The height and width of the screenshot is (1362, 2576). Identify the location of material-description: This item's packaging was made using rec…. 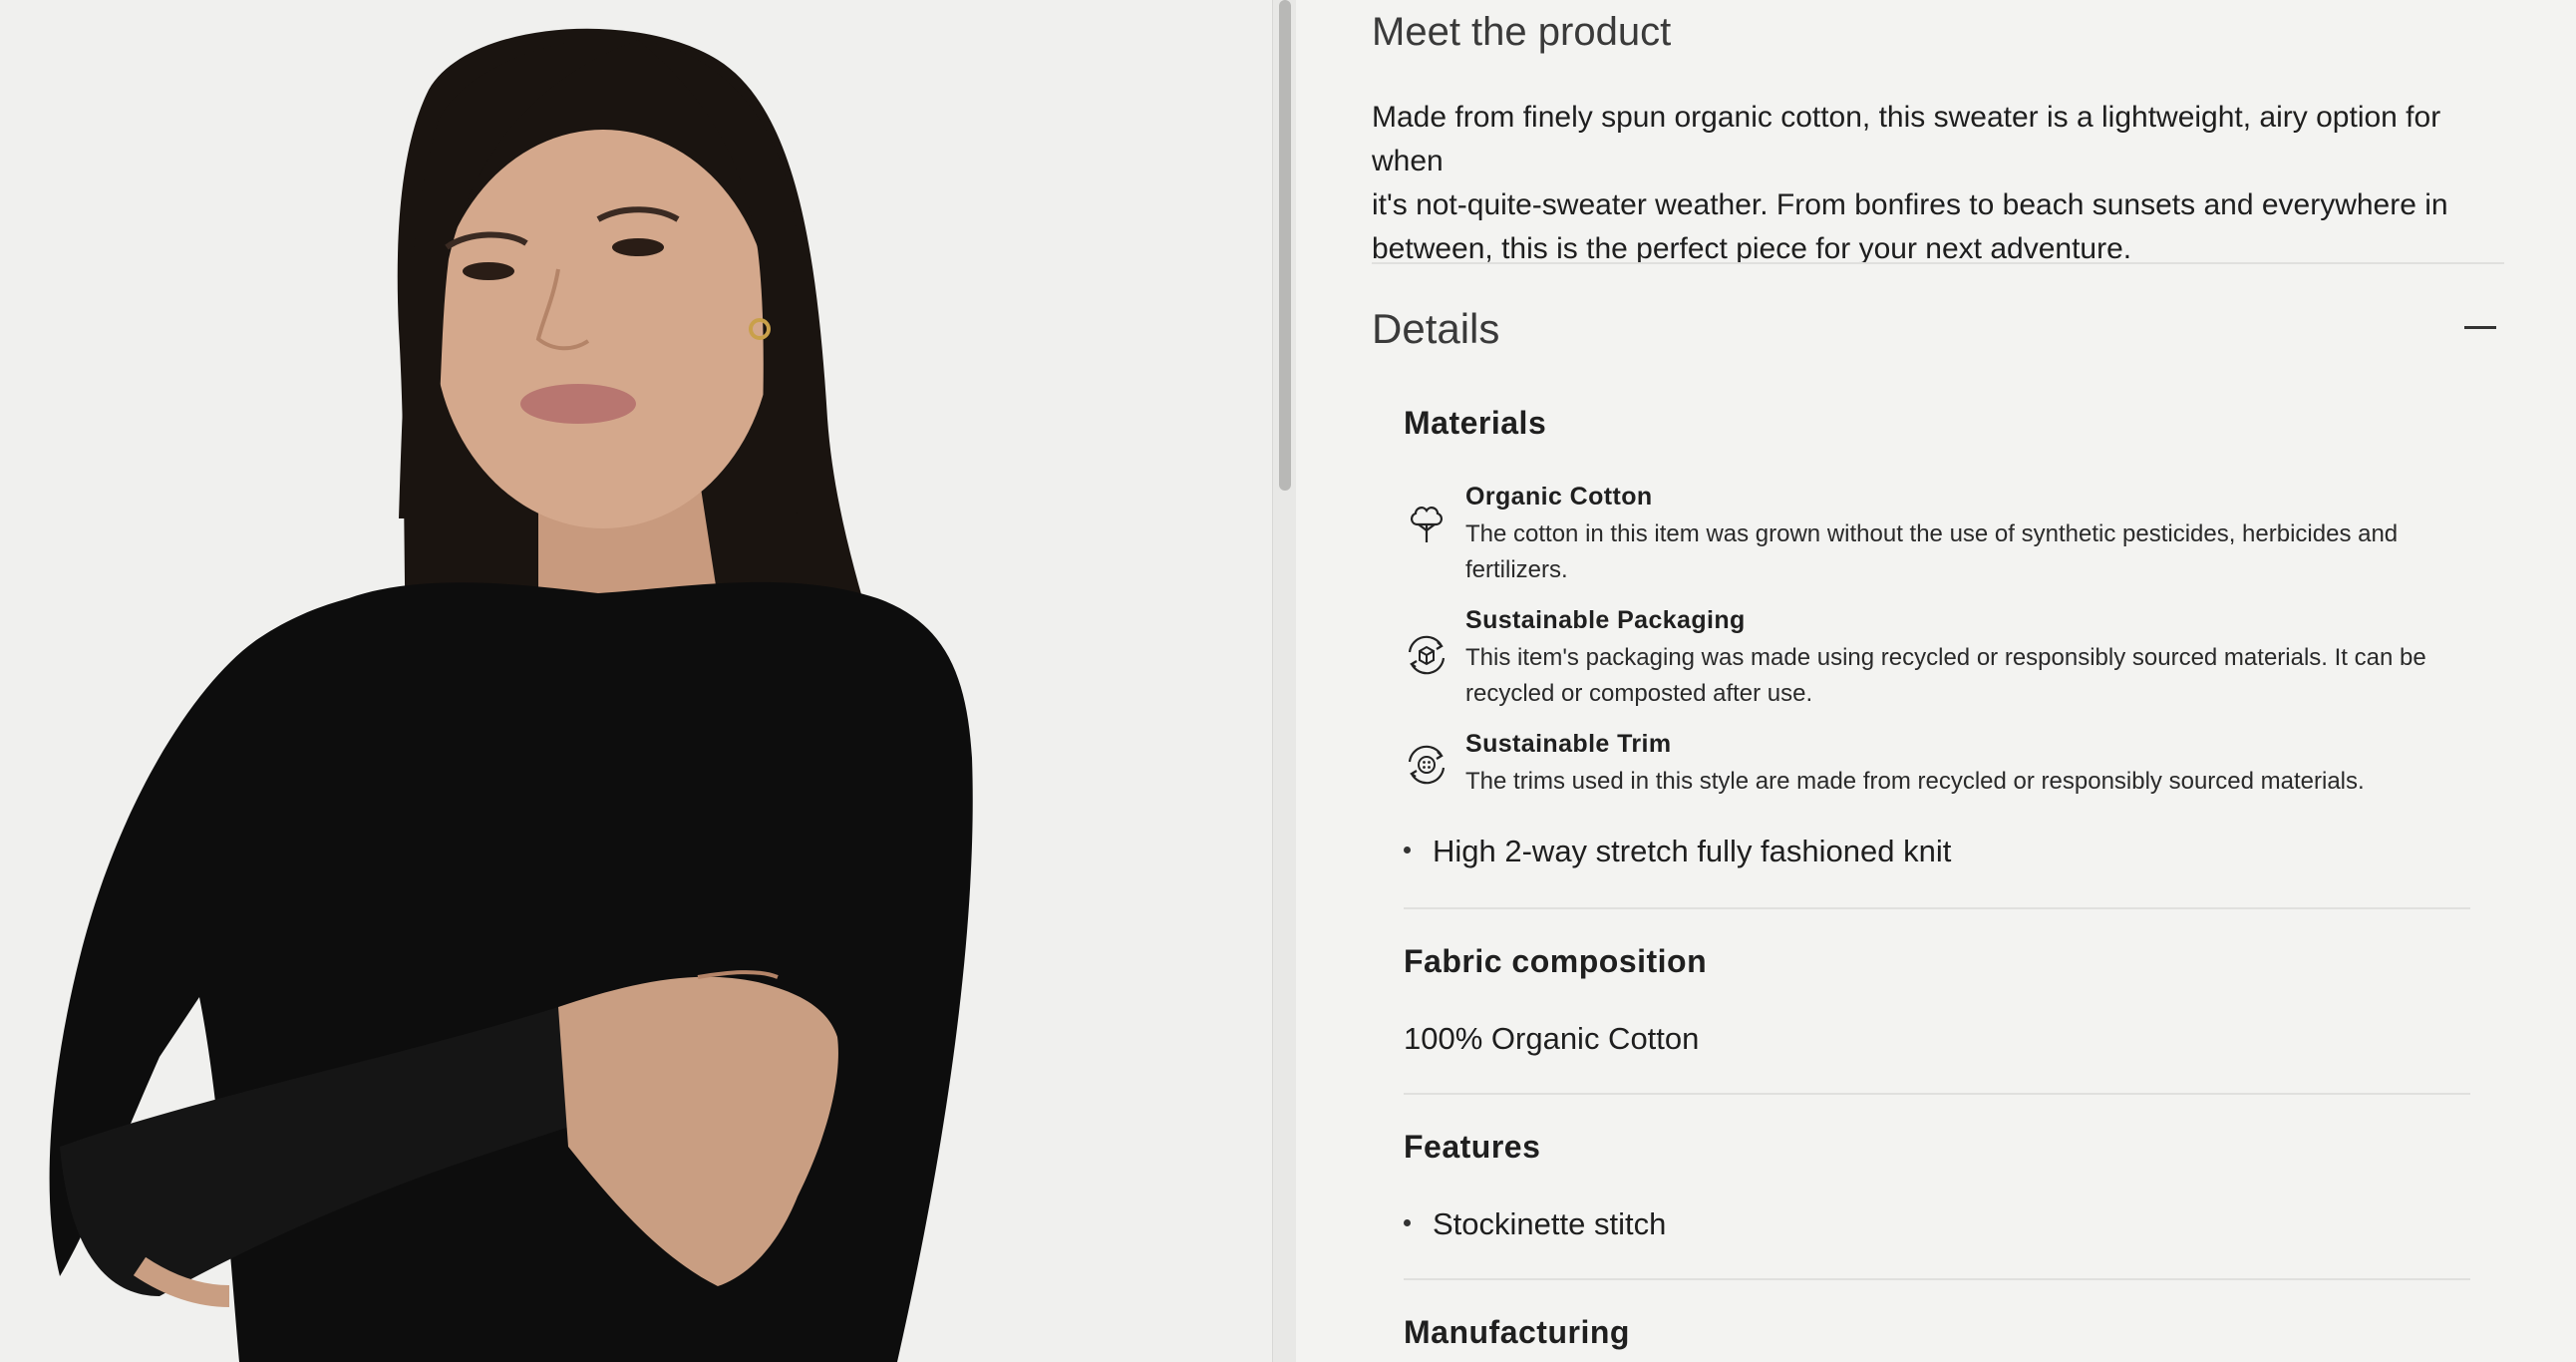
(1953, 676).